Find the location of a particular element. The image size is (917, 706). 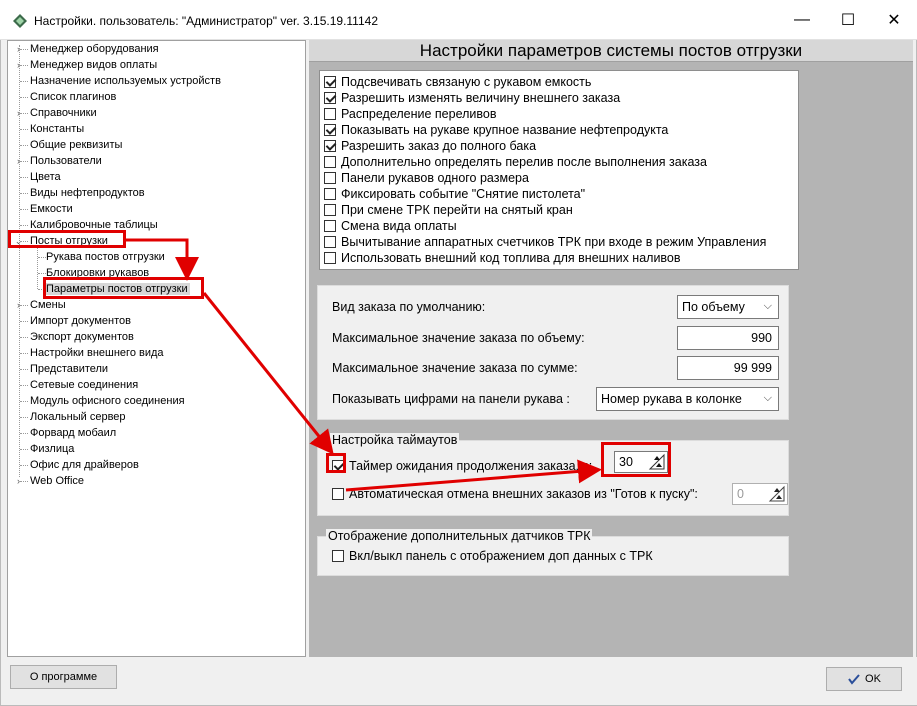

hose-digits-label: Показывать цифрами на панели рукава : is located at coordinates (451, 399).